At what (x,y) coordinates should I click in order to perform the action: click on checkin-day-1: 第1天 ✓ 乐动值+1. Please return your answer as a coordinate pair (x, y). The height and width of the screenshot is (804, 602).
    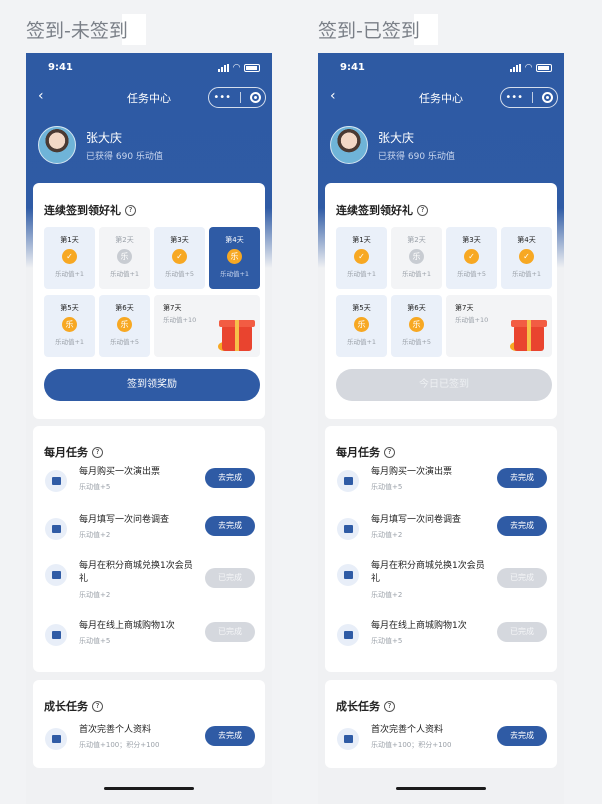
    Looking at the image, I should click on (361, 258).